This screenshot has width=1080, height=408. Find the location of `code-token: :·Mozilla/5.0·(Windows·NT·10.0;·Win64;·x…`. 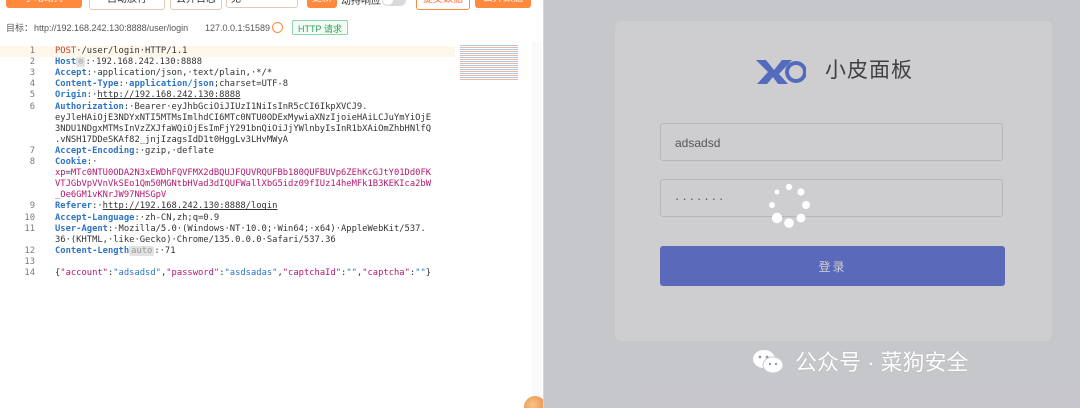

code-token: :·Mozilla/5.0·(Windows·NT·10.0;·Win64;·x… is located at coordinates (266, 228).